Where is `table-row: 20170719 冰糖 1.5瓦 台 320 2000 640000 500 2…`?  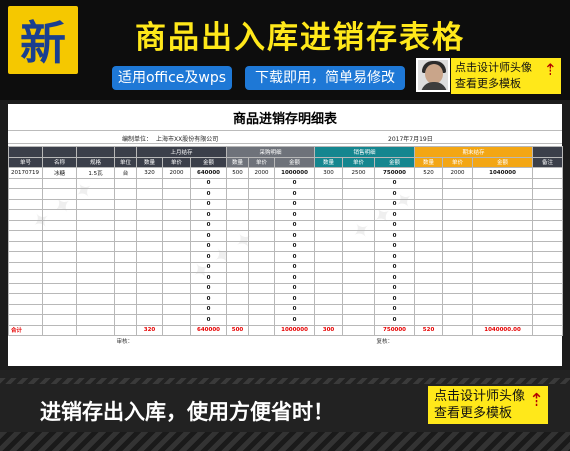
table-row: 20170719 冰糖 1.5瓦 台 320 2000 640000 500 2… is located at coordinates (286, 173).